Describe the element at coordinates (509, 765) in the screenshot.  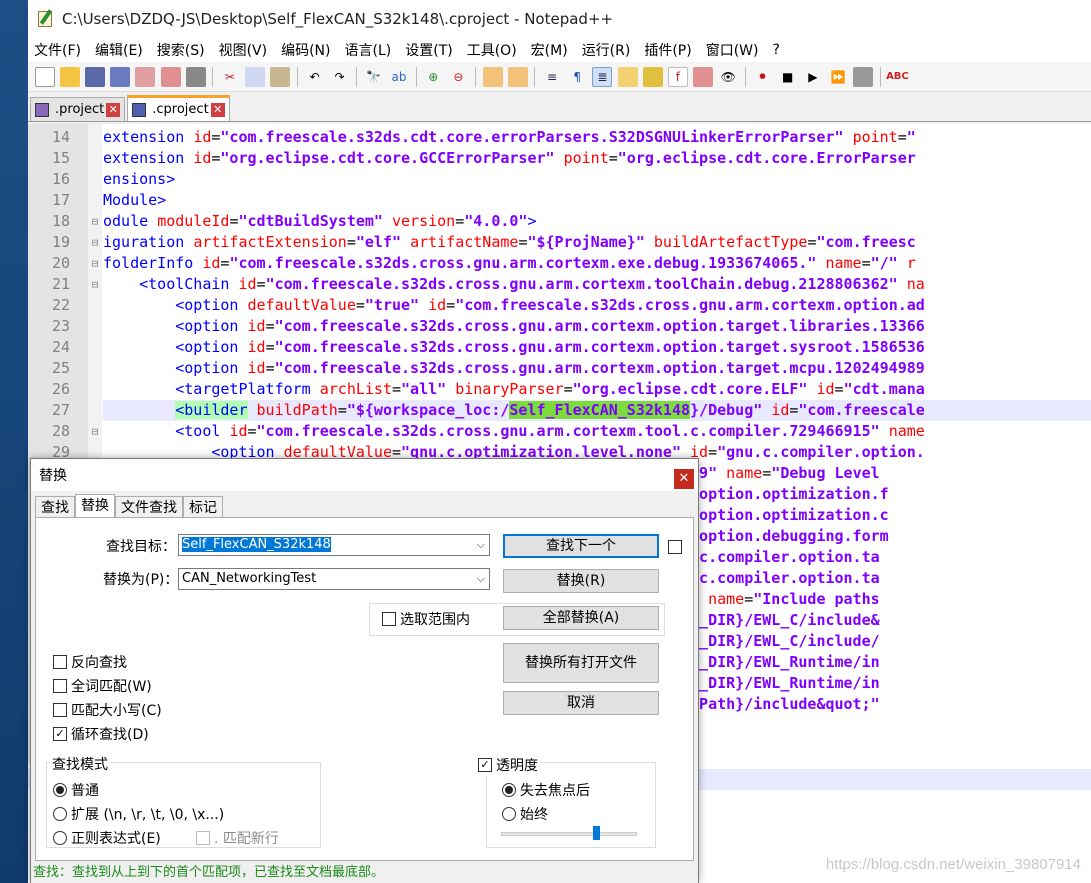
I see `transparency-checkbox: ✓ 透明度` at that location.